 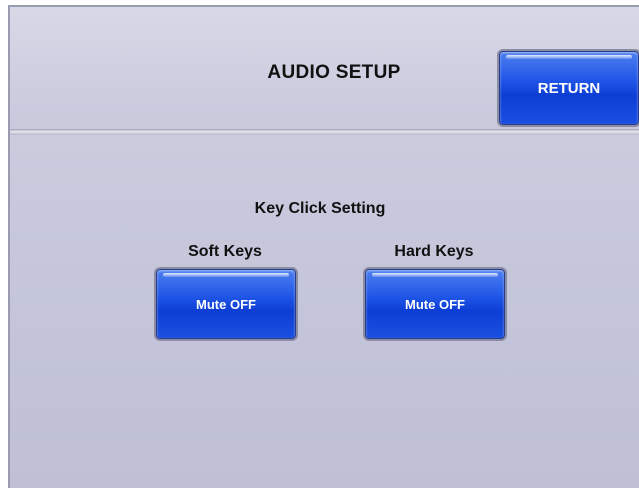 I want to click on page-title: AUDIO SETUP, so click(x=334, y=72).